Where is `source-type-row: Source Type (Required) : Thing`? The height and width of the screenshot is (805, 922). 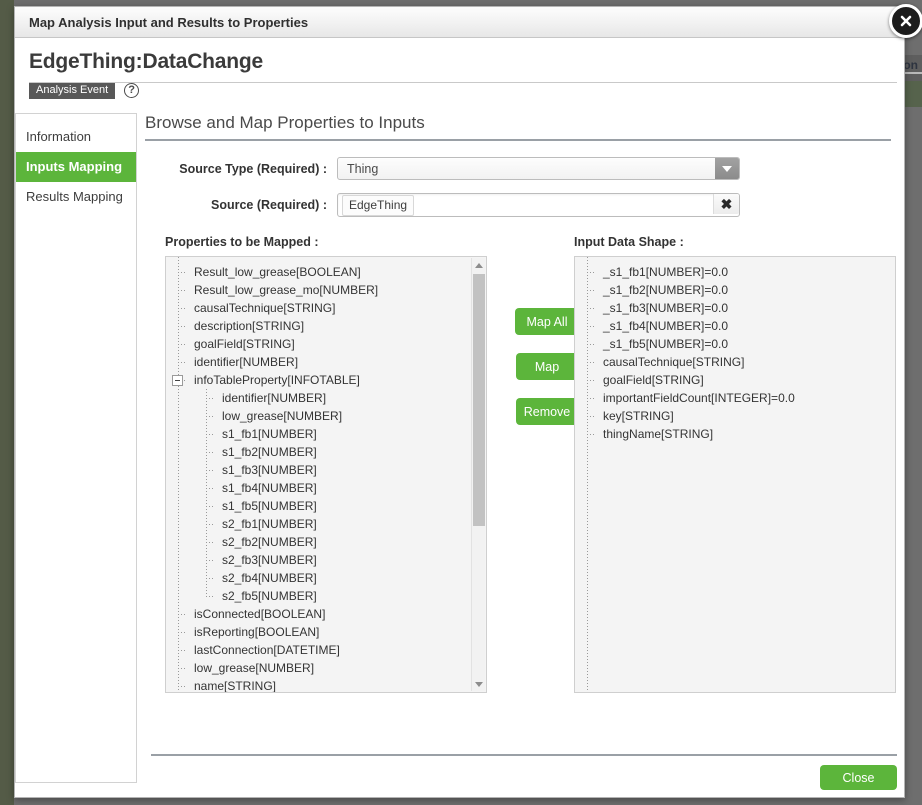 source-type-row: Source Type (Required) : Thing is located at coordinates (514, 168).